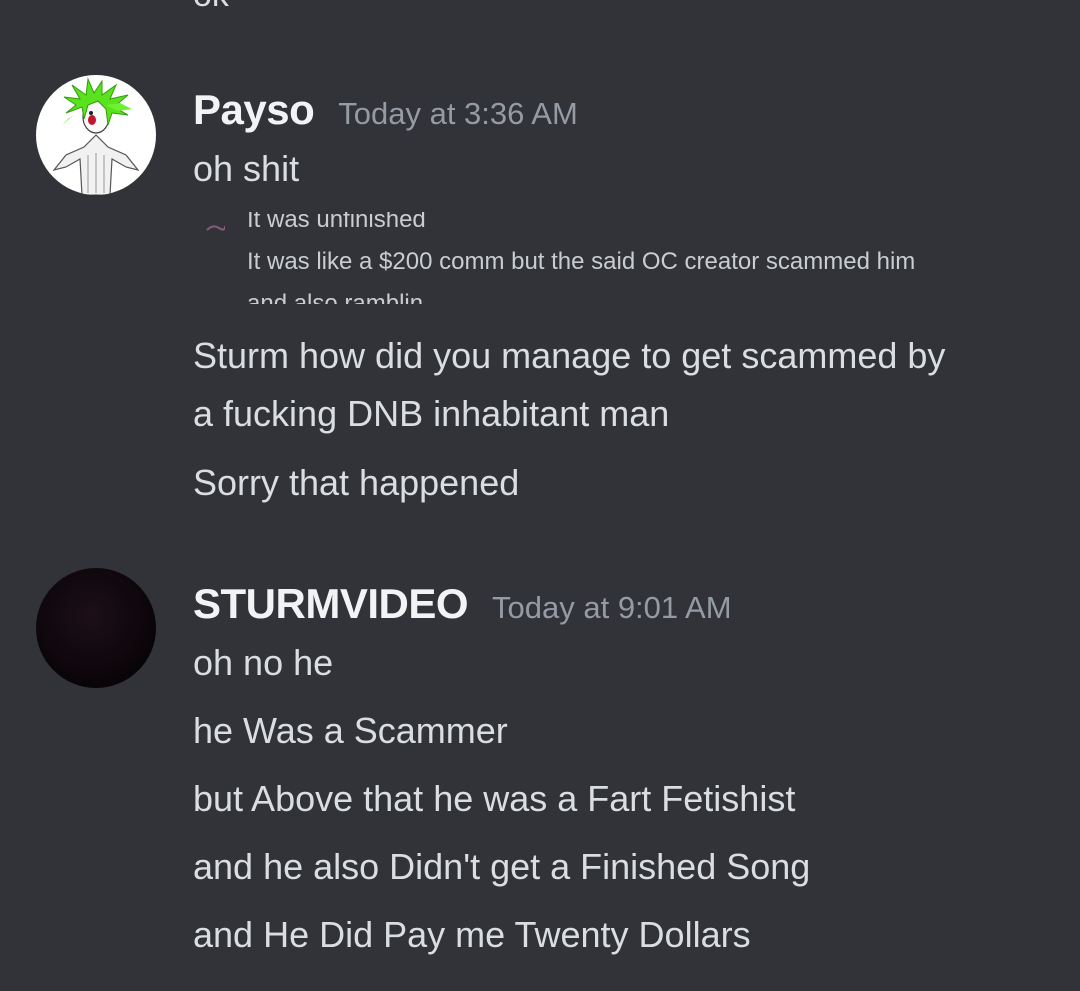 The width and height of the screenshot is (1080, 991). Describe the element at coordinates (254, 110) in the screenshot. I see `username: Payso` at that location.